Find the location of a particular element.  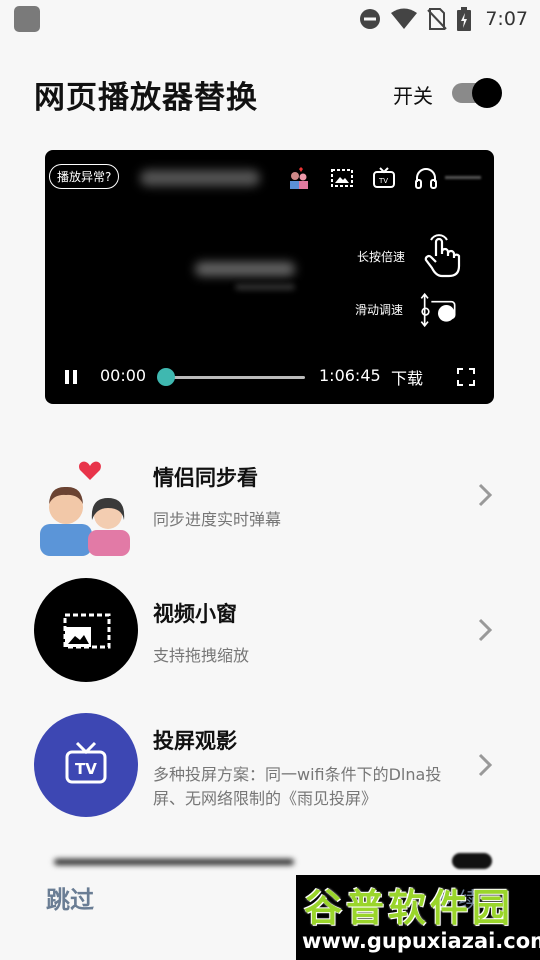

feature-video-pip: 视频小窗 支持拖拽缩放 is located at coordinates (270, 633).